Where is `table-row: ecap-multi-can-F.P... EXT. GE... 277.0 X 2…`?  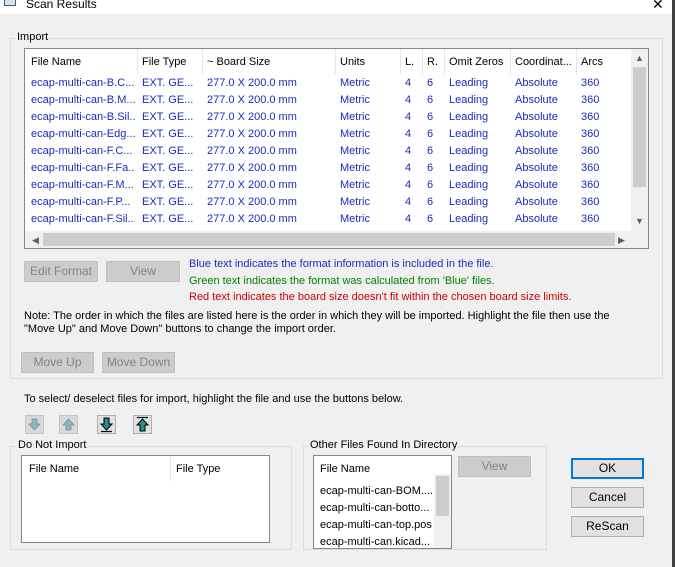
table-row: ecap-multi-can-F.P... EXT. GE... 277.0 X 2… is located at coordinates (327, 202).